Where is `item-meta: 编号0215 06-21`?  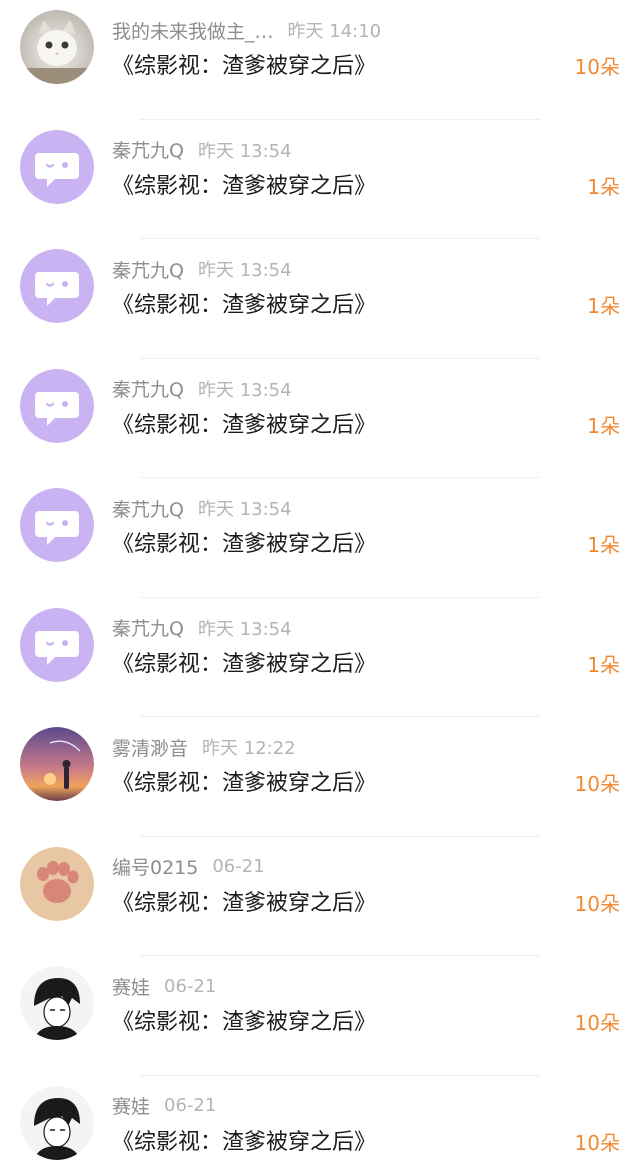
item-meta: 编号0215 06-21 is located at coordinates (188, 867).